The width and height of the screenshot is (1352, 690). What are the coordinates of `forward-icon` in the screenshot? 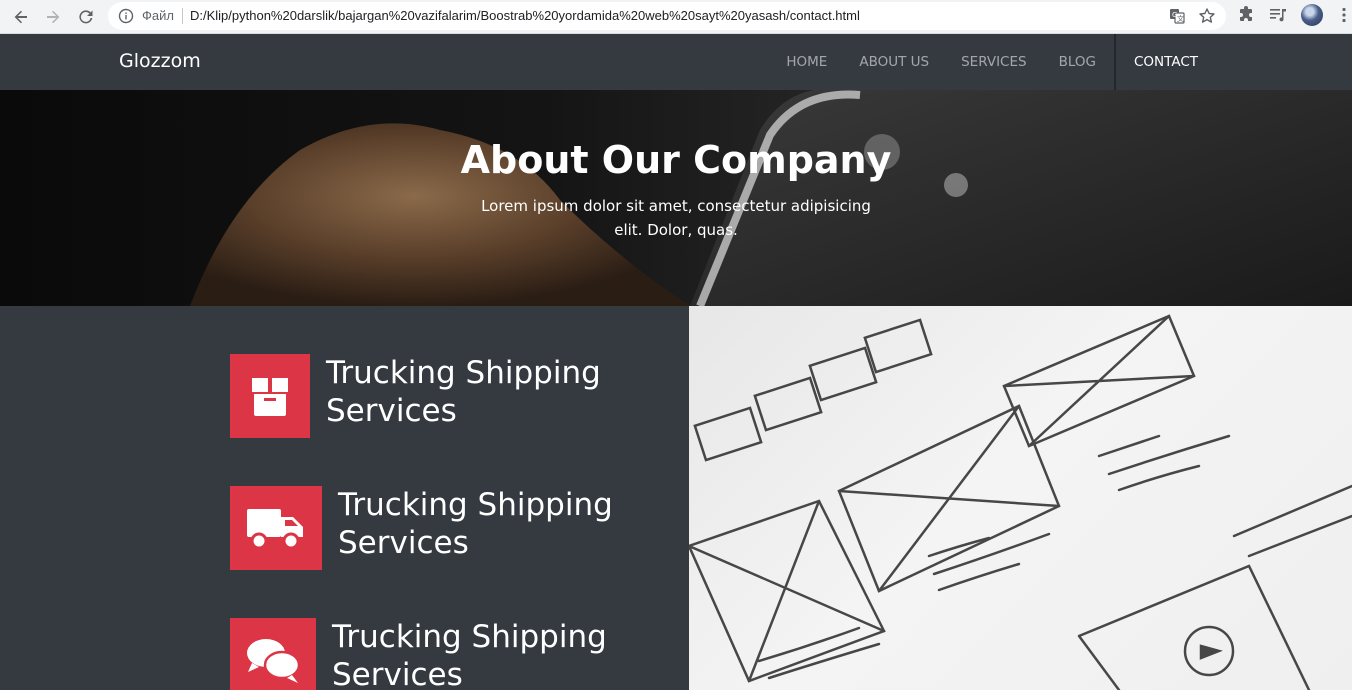 It's located at (53, 17).